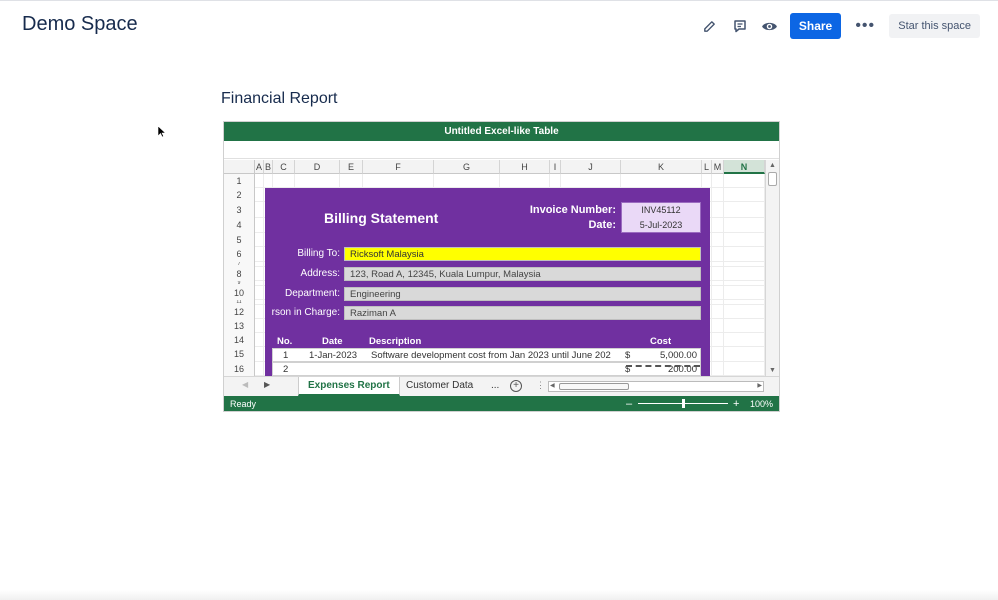 The width and height of the screenshot is (998, 600). Describe the element at coordinates (772, 370) in the screenshot. I see `scroll-down-arrow-icon: ▼` at that location.